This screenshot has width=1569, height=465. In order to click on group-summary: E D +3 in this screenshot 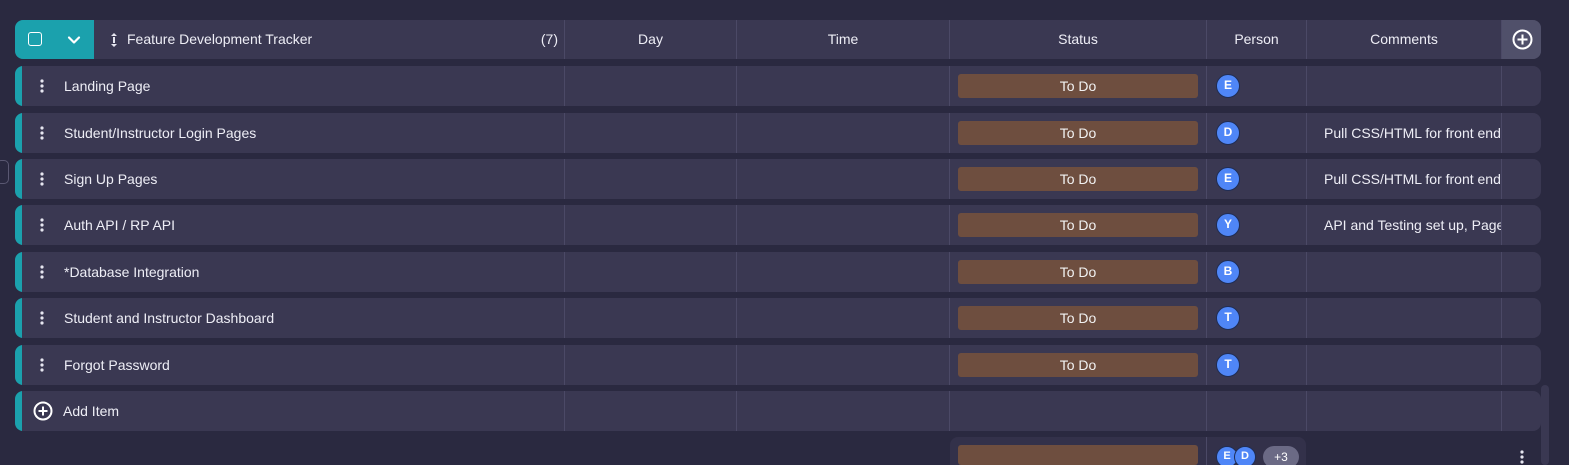, I will do `click(1128, 451)`.